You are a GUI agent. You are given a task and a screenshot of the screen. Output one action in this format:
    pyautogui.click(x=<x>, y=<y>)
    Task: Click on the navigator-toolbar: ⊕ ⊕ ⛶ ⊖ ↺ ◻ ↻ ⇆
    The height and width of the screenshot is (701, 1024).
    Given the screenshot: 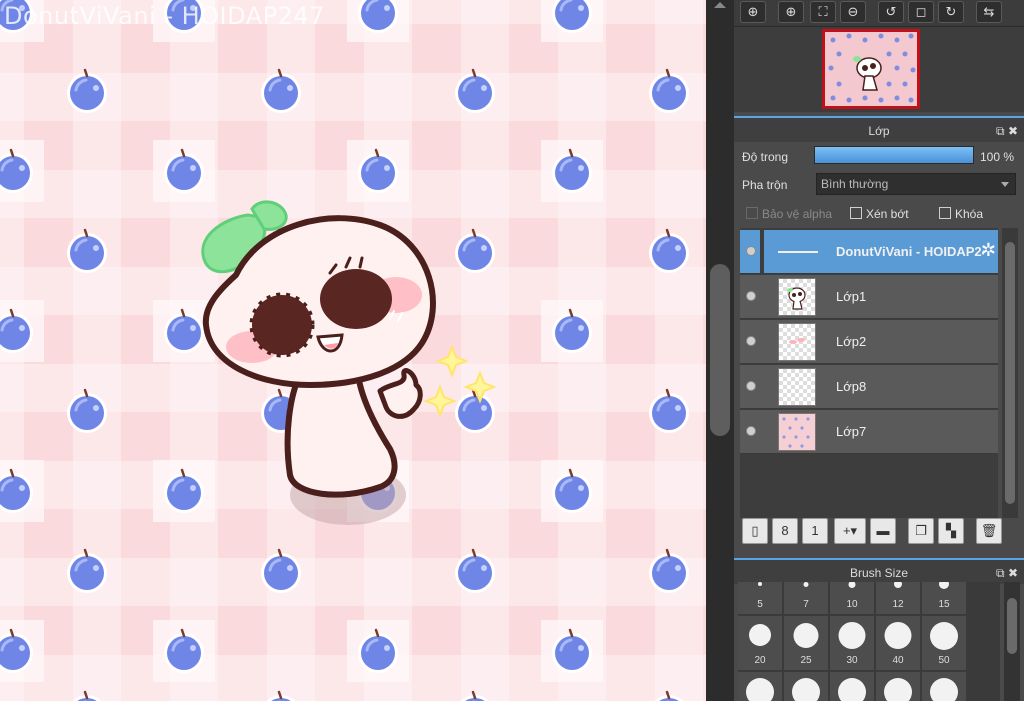 What is the action you would take?
    pyautogui.click(x=879, y=13)
    